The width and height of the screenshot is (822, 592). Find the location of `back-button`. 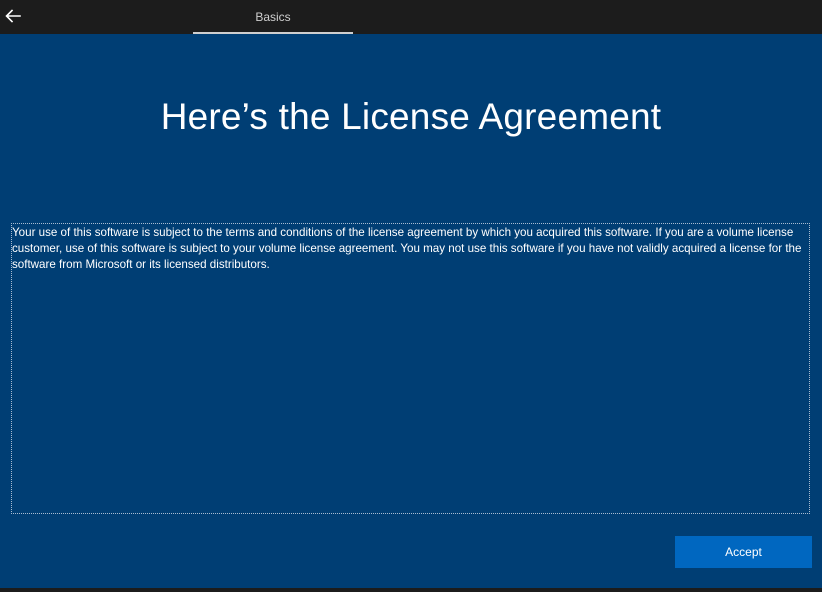

back-button is located at coordinates (13, 16).